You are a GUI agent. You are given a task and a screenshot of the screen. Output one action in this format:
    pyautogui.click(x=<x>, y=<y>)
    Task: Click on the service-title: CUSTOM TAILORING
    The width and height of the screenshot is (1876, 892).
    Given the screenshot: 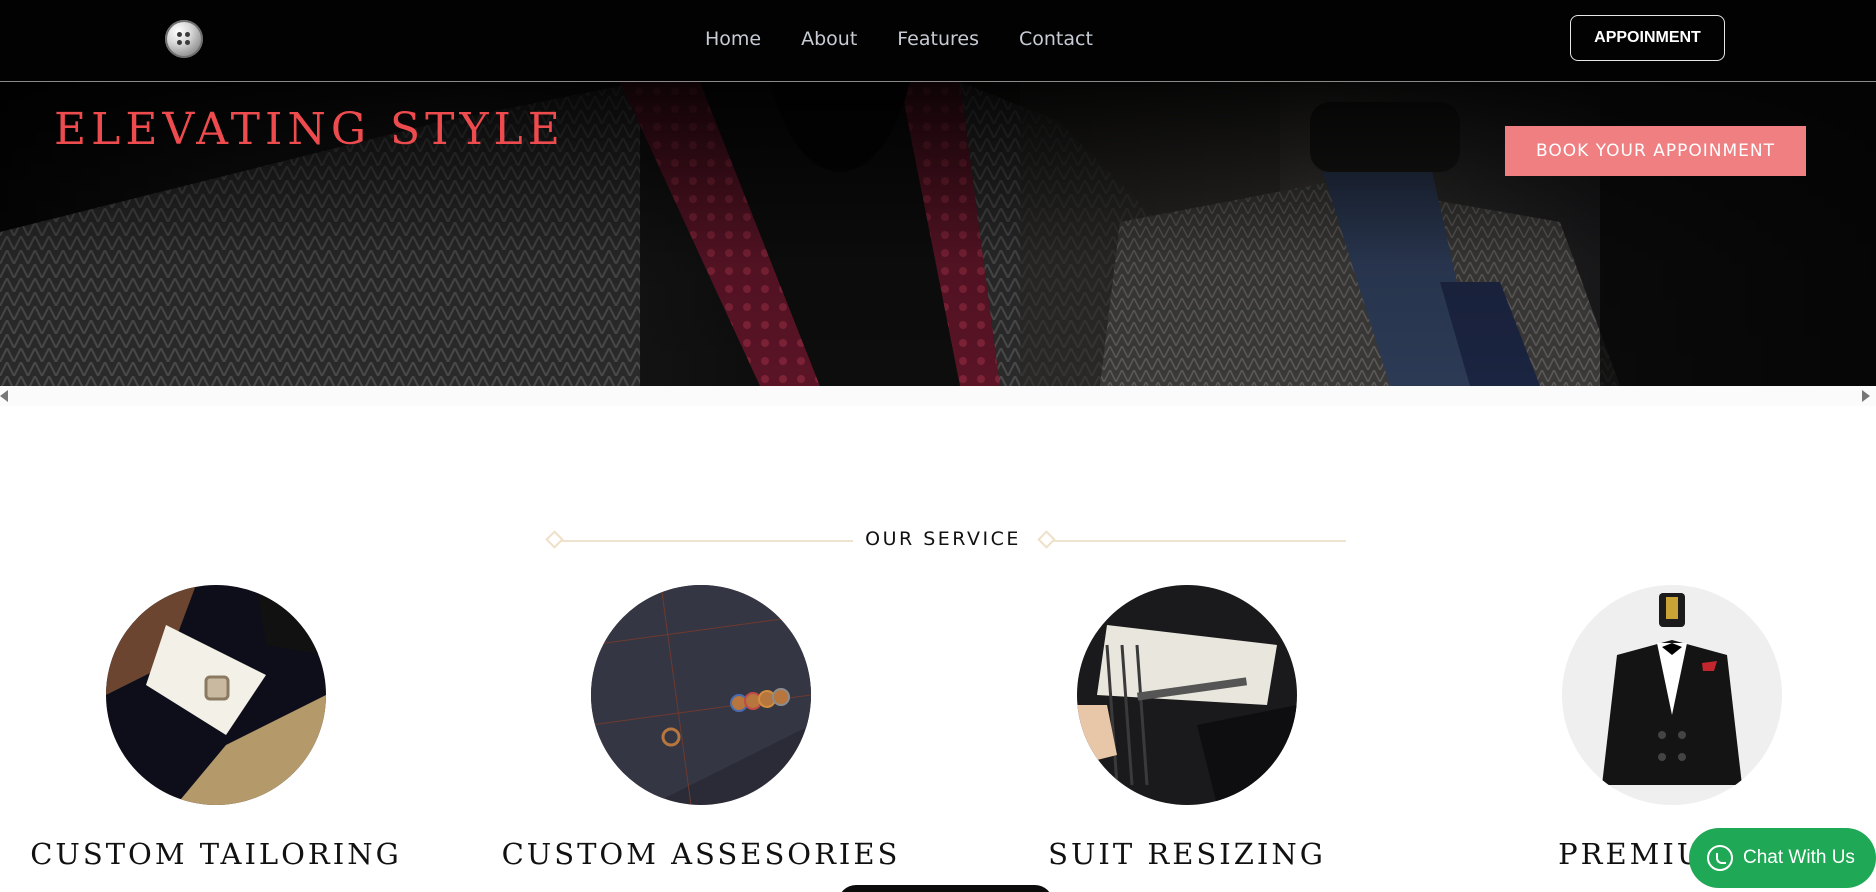 What is the action you would take?
    pyautogui.click(x=216, y=854)
    